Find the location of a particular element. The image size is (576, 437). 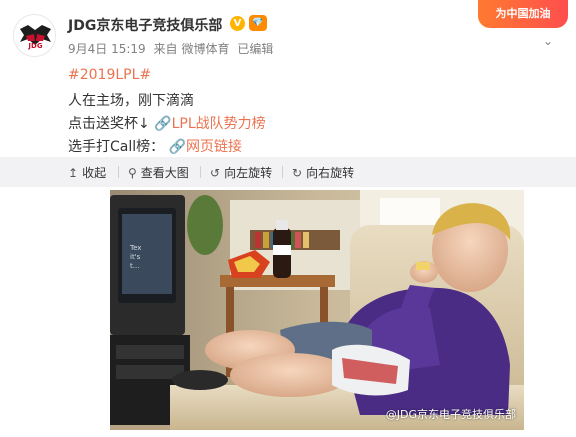

image-toolbar: ↥ 收起 ⚲ 查看大图 ↺ 向左旋转 ↻ 向右旋转 is located at coordinates (288, 172).